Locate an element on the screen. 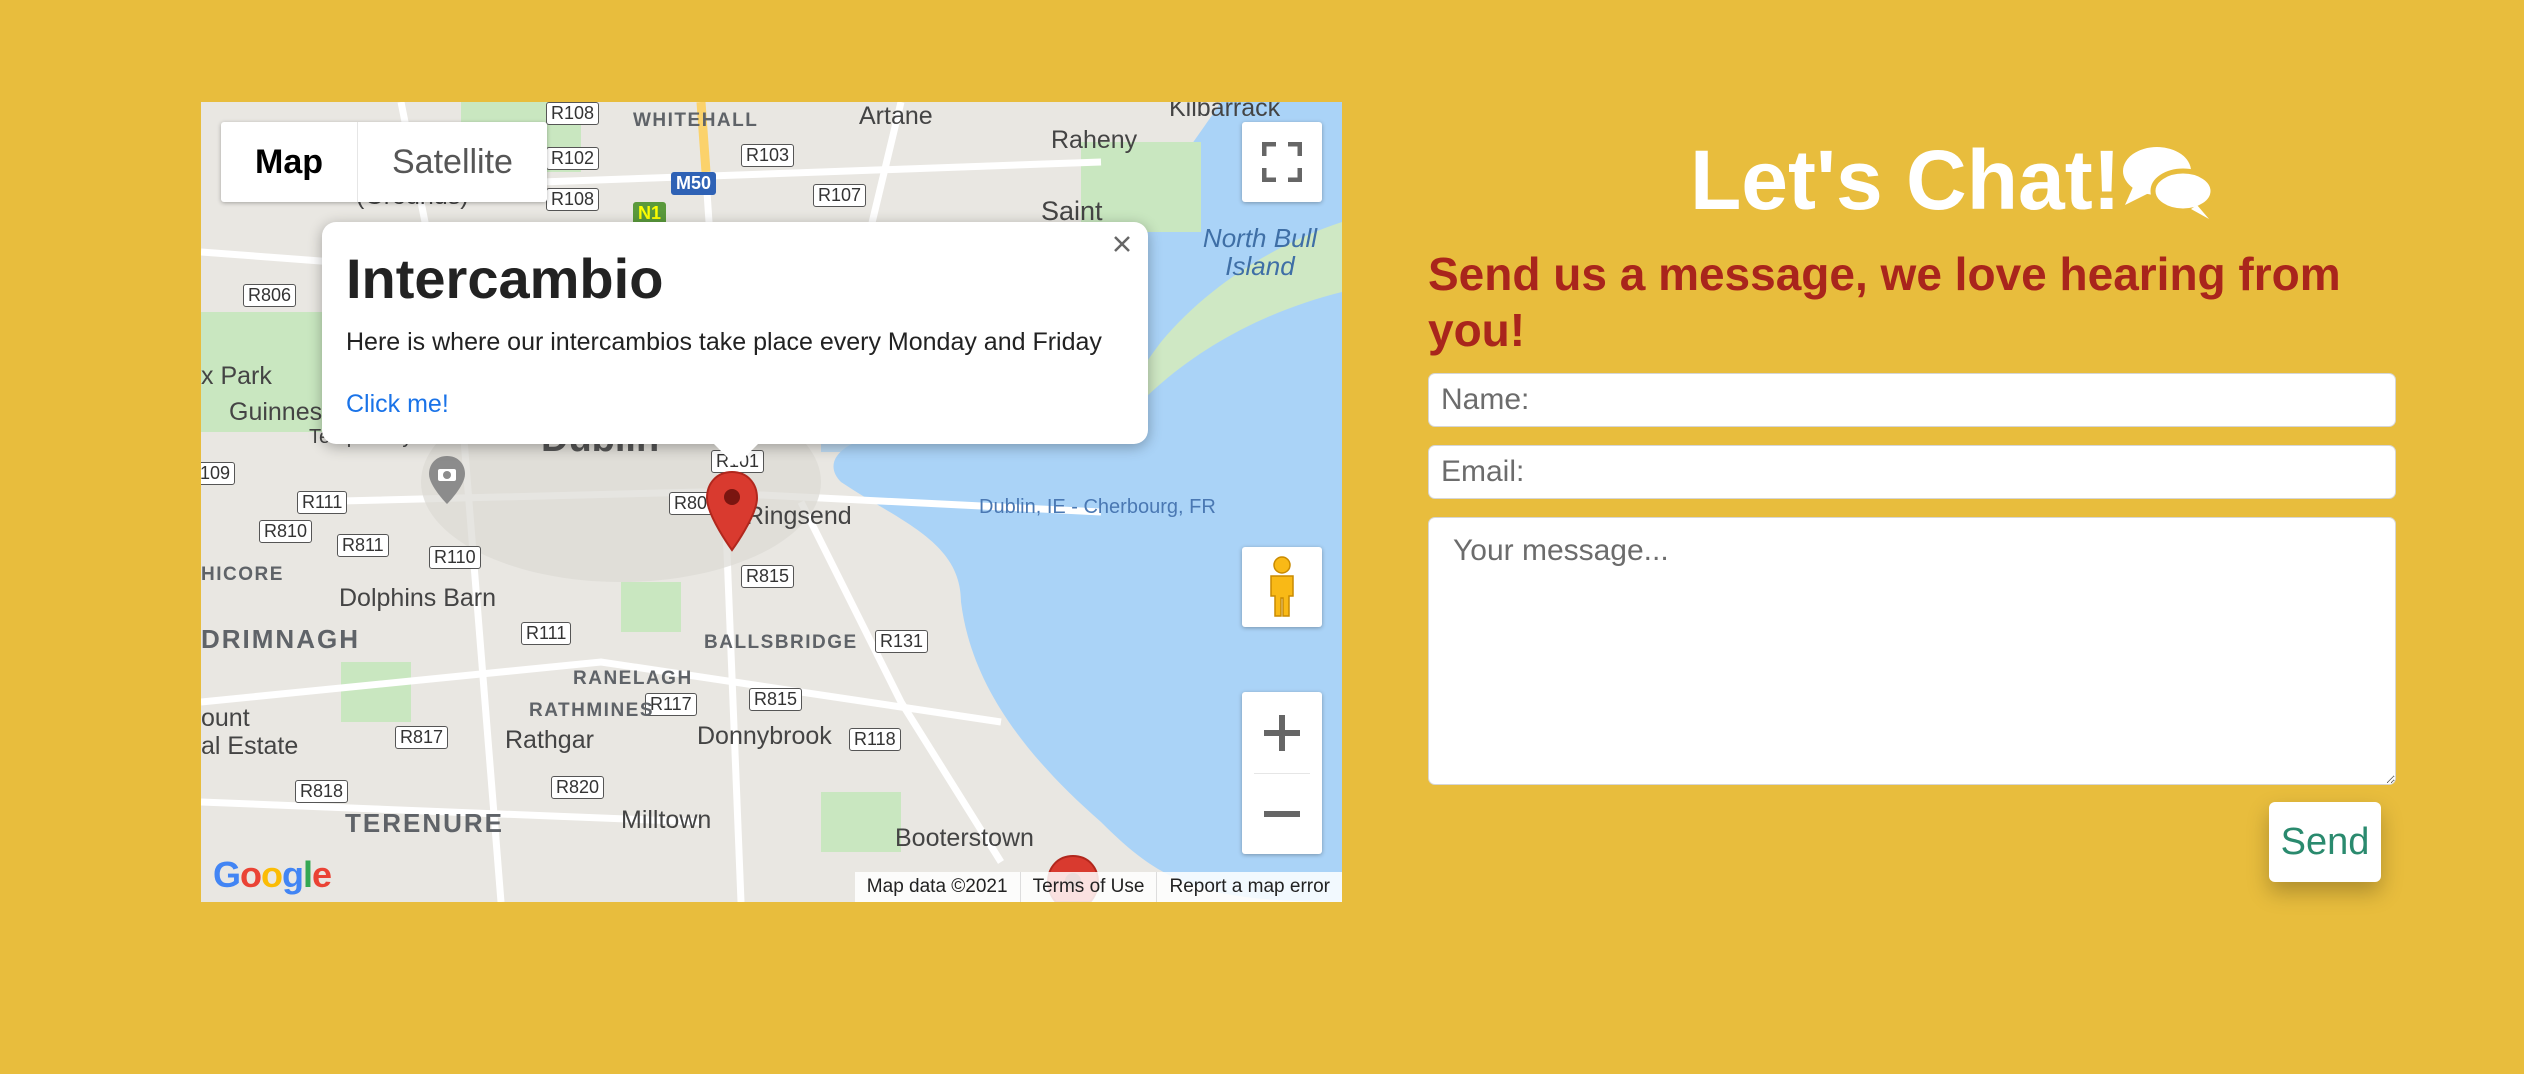 The width and height of the screenshot is (2524, 1074). google-logo: Google is located at coordinates (272, 875).